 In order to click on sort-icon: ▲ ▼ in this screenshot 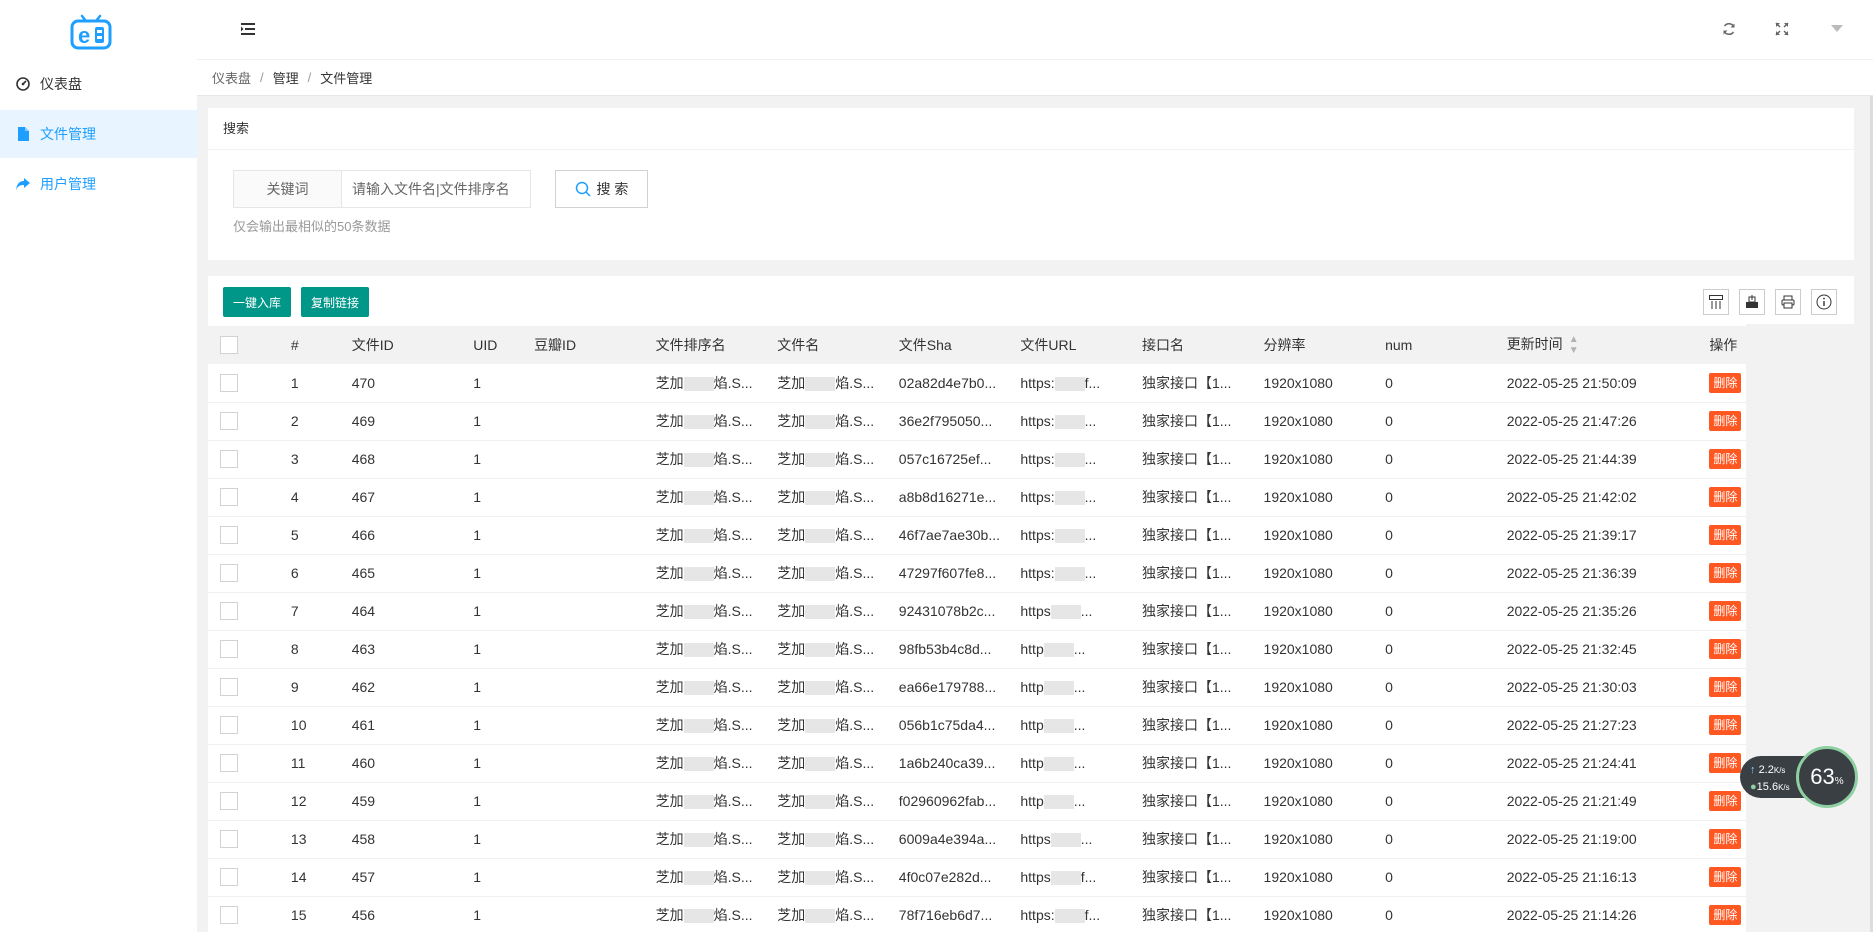, I will do `click(1574, 345)`.